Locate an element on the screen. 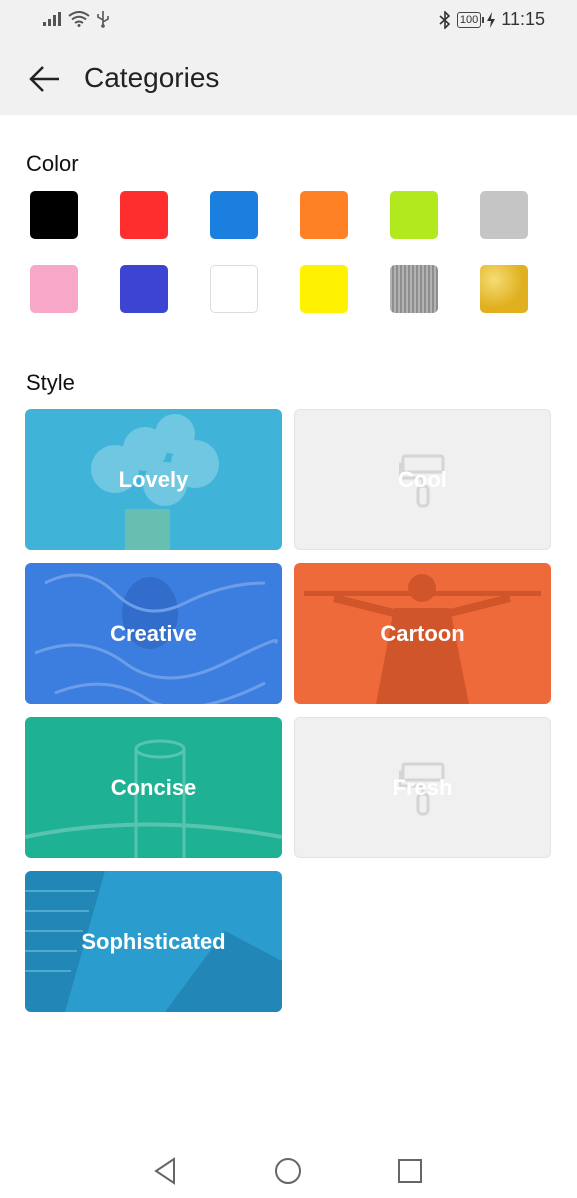 Image resolution: width=577 pixels, height=1198 pixels. style-card-sophisticated: Sophisticated is located at coordinates (153, 941).